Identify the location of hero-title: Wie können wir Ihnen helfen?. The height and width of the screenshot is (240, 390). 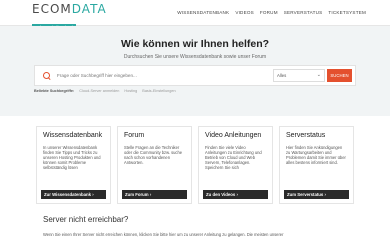
(195, 44).